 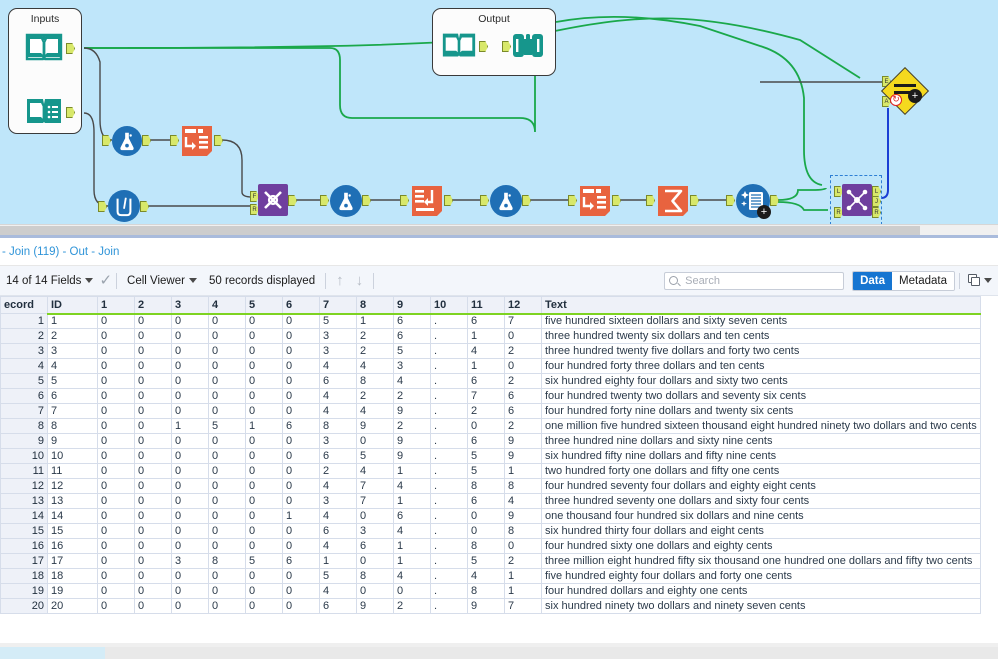 What do you see at coordinates (52, 653) in the screenshot?
I see `footer-tab-active` at bounding box center [52, 653].